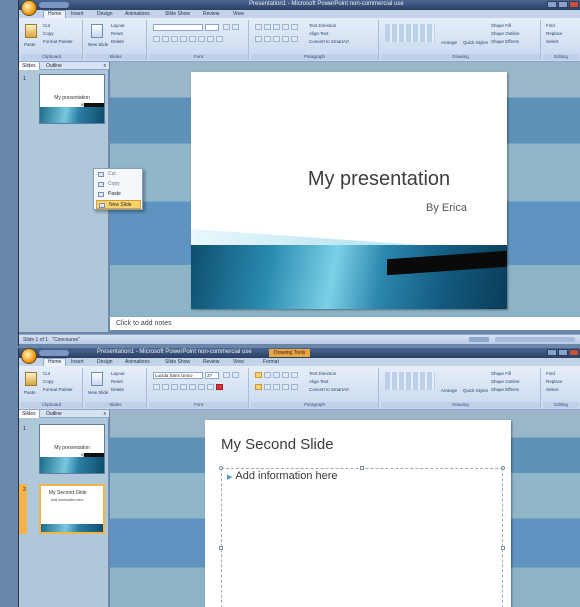 The width and height of the screenshot is (580, 607). What do you see at coordinates (449, 390) in the screenshot?
I see `arrange-button: Arrange` at bounding box center [449, 390].